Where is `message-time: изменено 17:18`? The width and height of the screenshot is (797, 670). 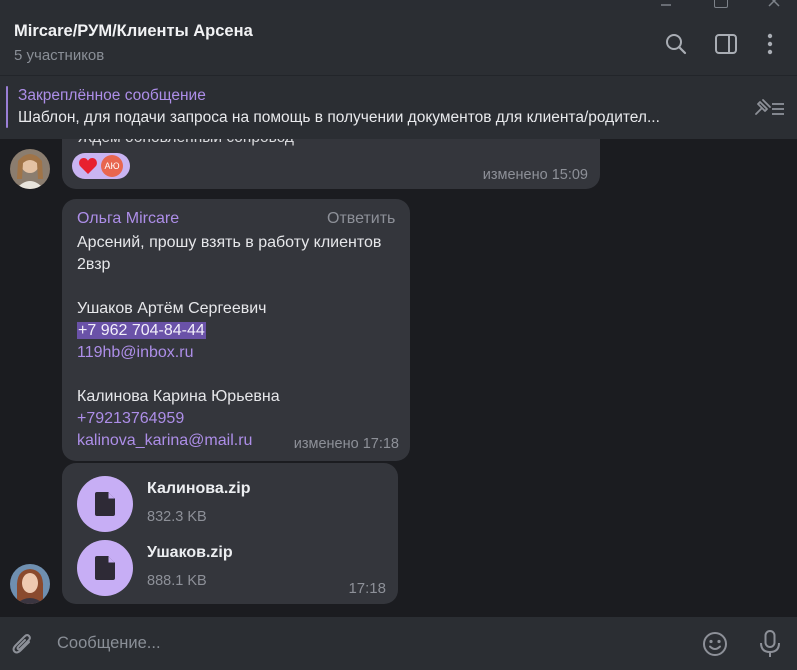 message-time: изменено 17:18 is located at coordinates (346, 444).